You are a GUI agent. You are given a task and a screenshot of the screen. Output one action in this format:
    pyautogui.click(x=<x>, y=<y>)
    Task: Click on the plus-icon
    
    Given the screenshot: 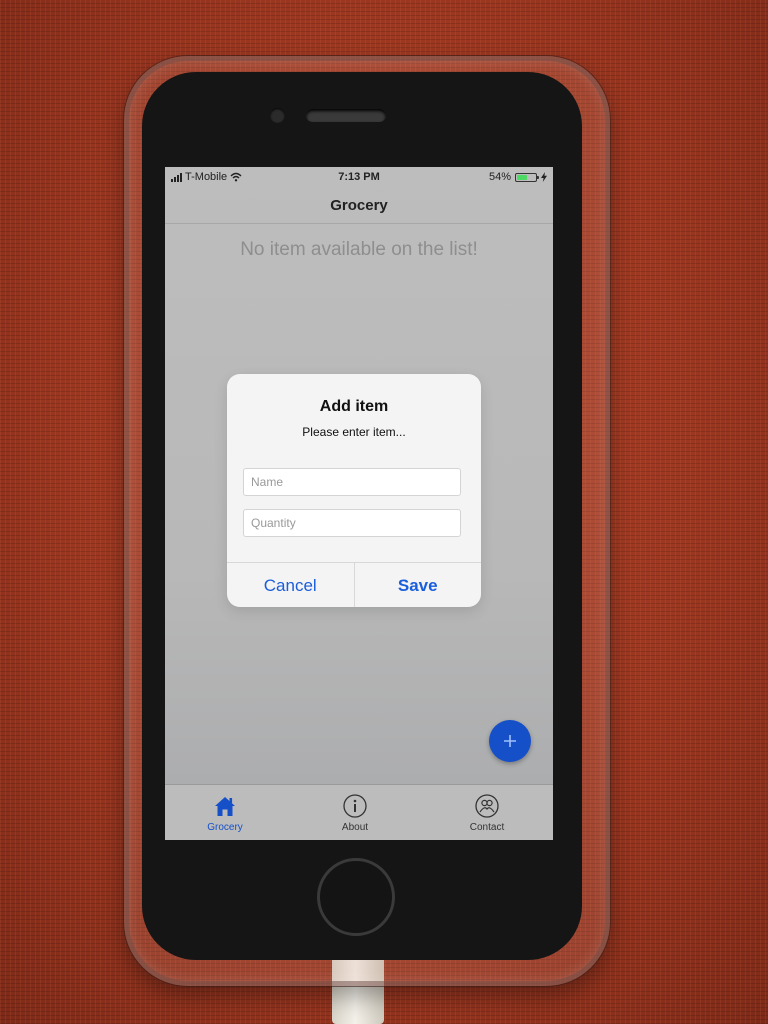 What is the action you would take?
    pyautogui.click(x=510, y=741)
    